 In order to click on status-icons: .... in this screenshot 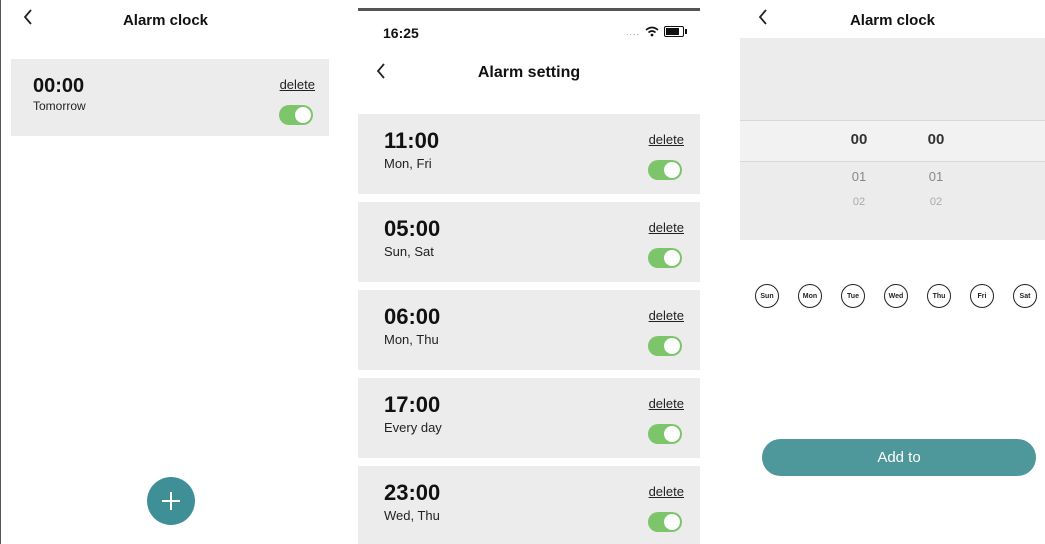, I will do `click(656, 31)`.